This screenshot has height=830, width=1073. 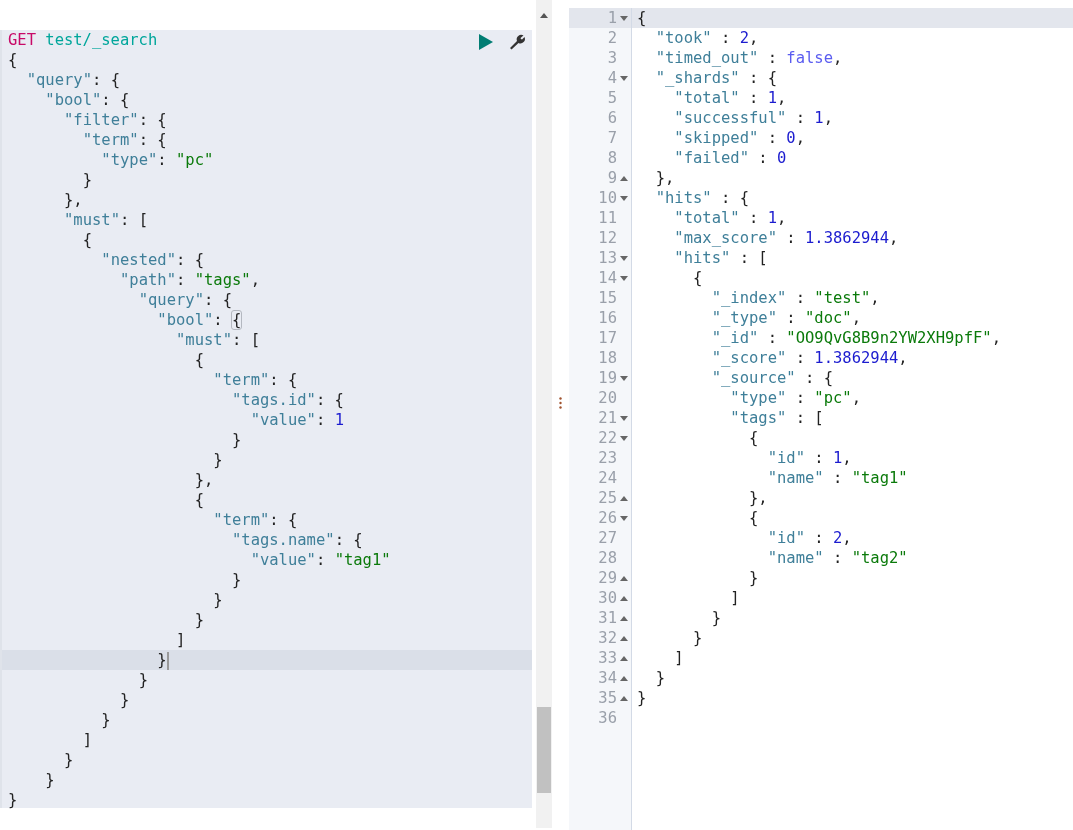 What do you see at coordinates (607, 418) in the screenshot?
I see `line-number: 21` at bounding box center [607, 418].